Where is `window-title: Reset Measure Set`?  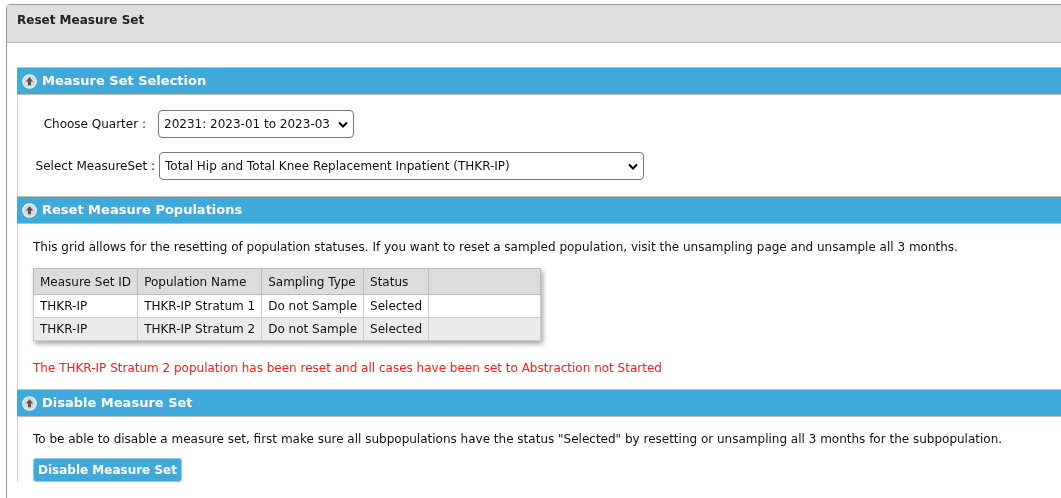
window-title: Reset Measure Set is located at coordinates (81, 20).